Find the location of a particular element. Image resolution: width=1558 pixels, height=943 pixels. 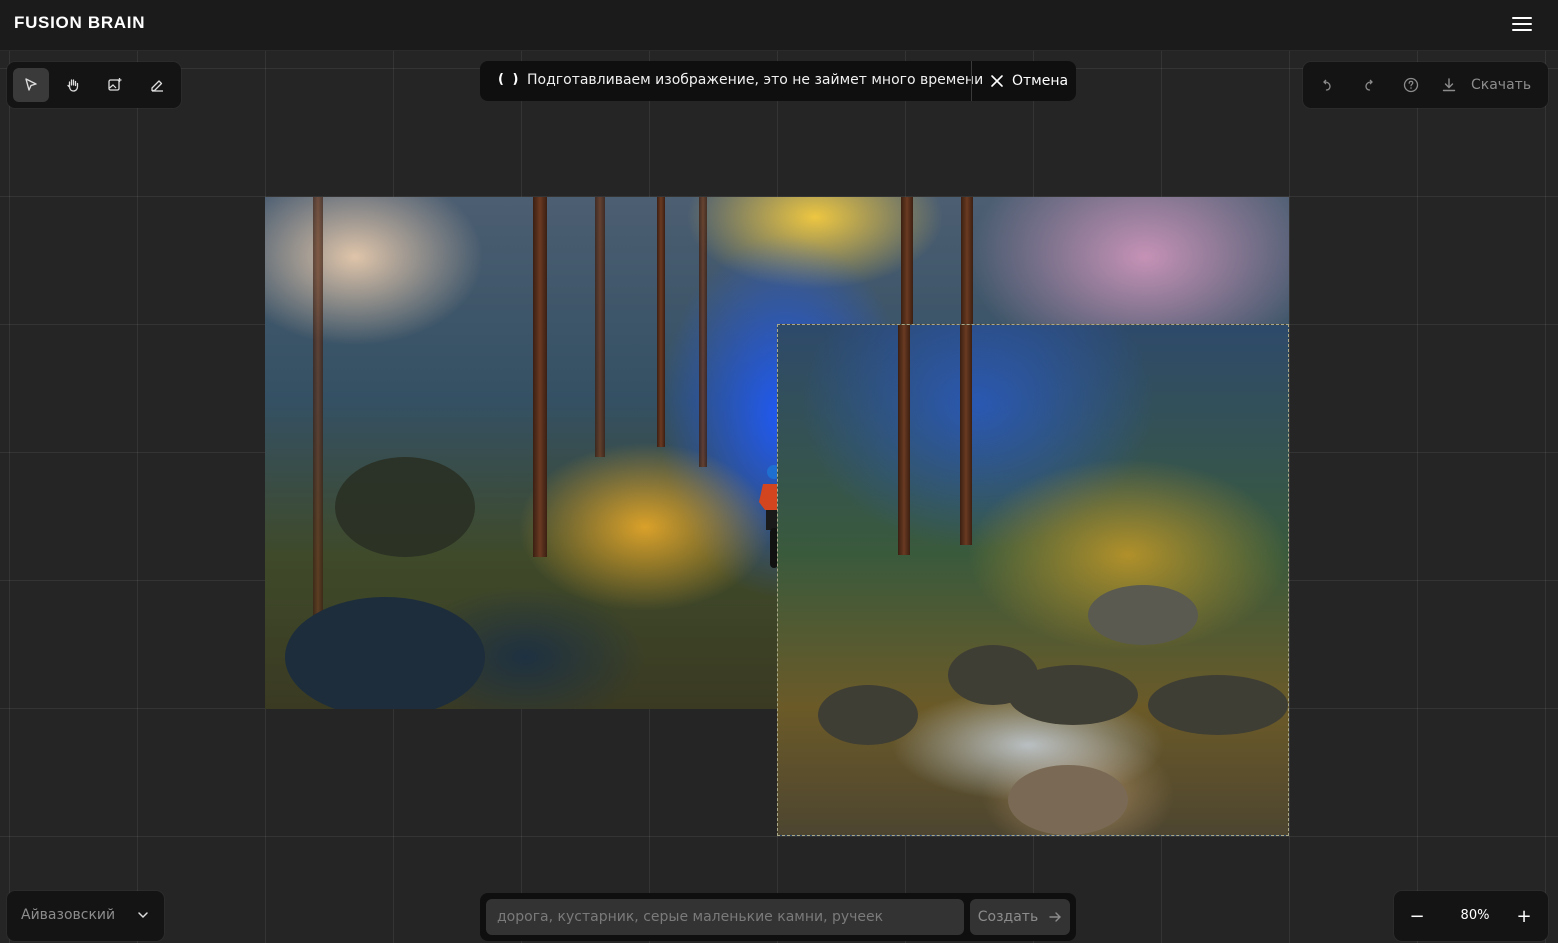

eraser-icon is located at coordinates (157, 86).